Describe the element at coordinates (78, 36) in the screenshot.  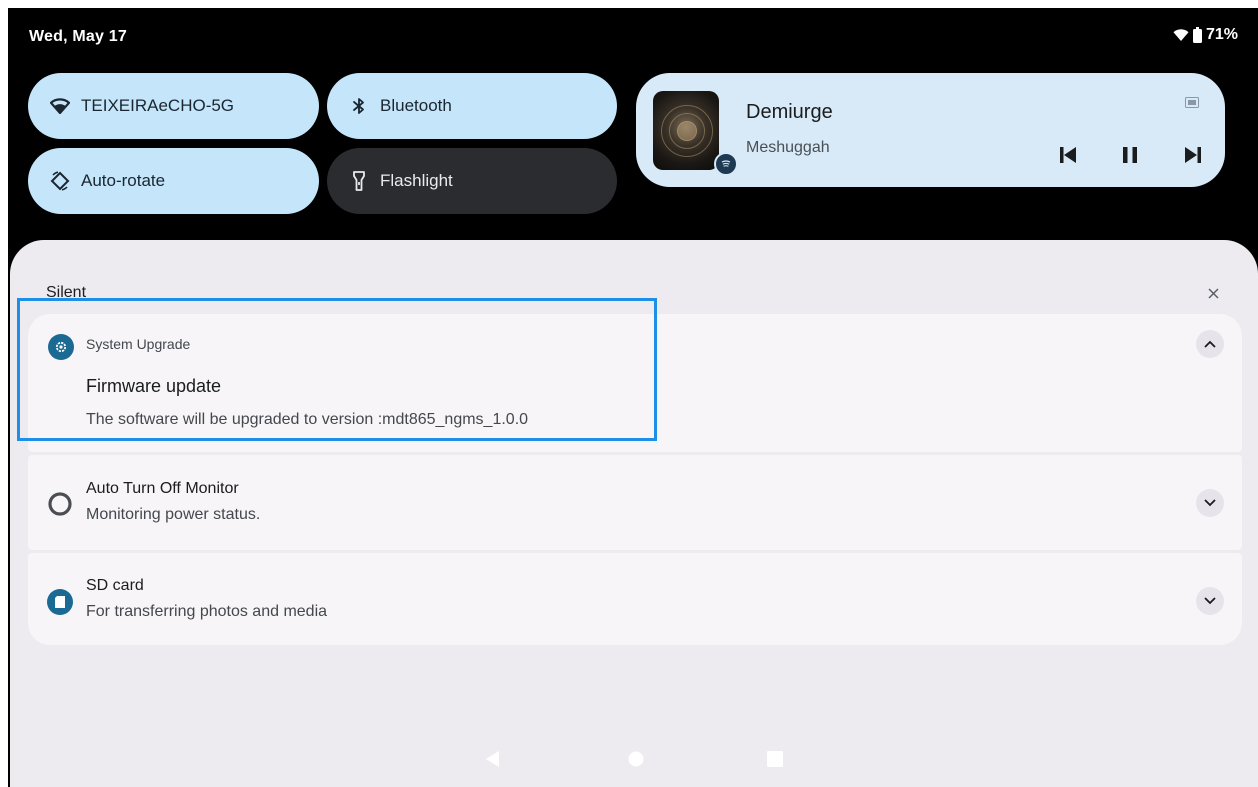
I see `status-date: Wed, May 17` at that location.